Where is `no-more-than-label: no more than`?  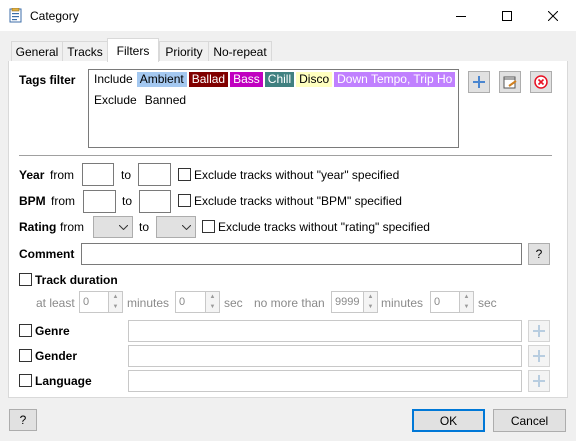
no-more-than-label: no more than is located at coordinates (289, 303).